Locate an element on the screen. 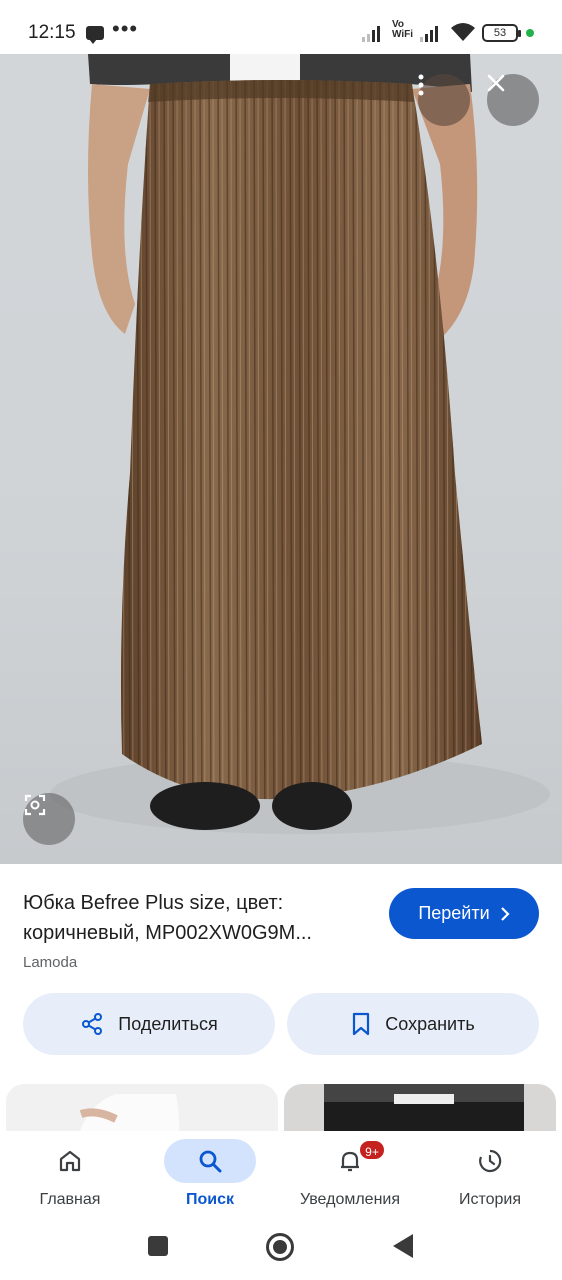 Image resolution: width=562 pixels, height=1280 pixels. goto-button: Перейти is located at coordinates (464, 913).